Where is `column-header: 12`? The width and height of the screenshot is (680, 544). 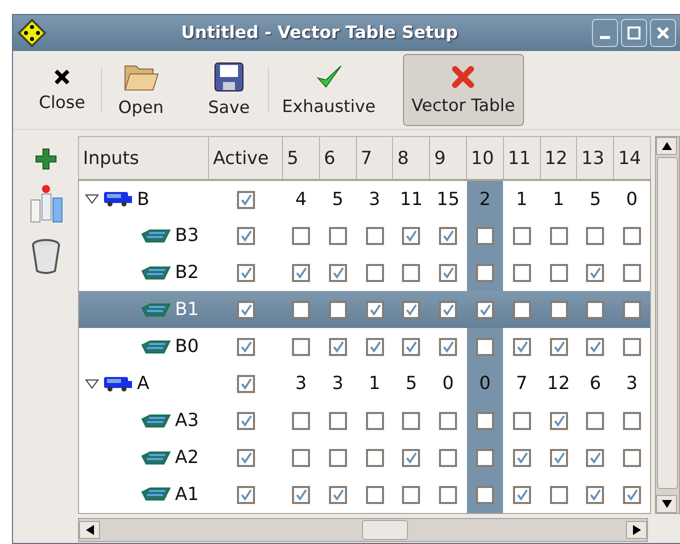
column-header: 12 is located at coordinates (558, 158).